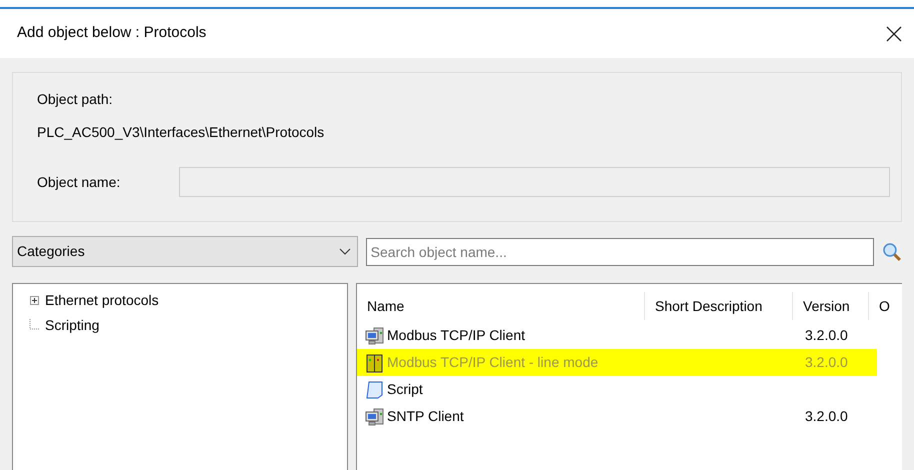  I want to click on scroll-icon, so click(375, 390).